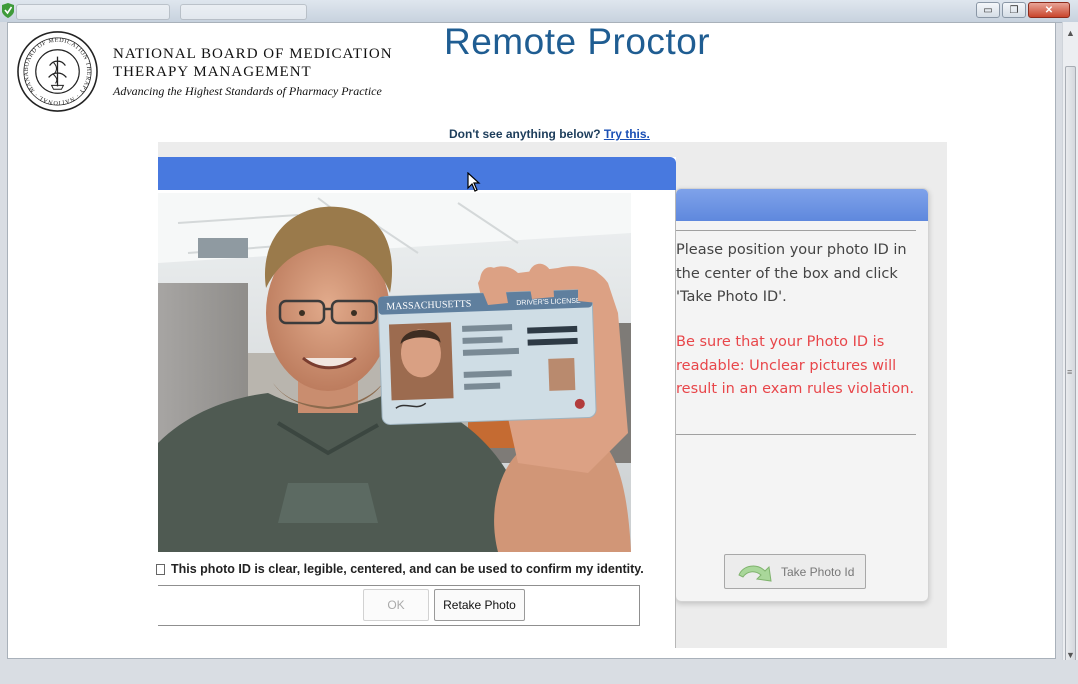  Describe the element at coordinates (577, 42) in the screenshot. I see `page-title: Remote Proctor` at that location.